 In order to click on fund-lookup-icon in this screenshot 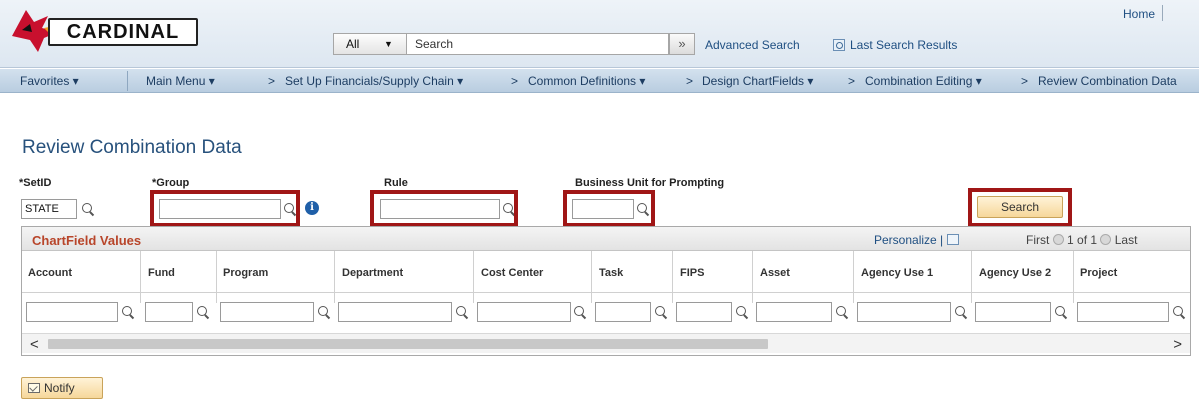, I will do `click(203, 312)`.